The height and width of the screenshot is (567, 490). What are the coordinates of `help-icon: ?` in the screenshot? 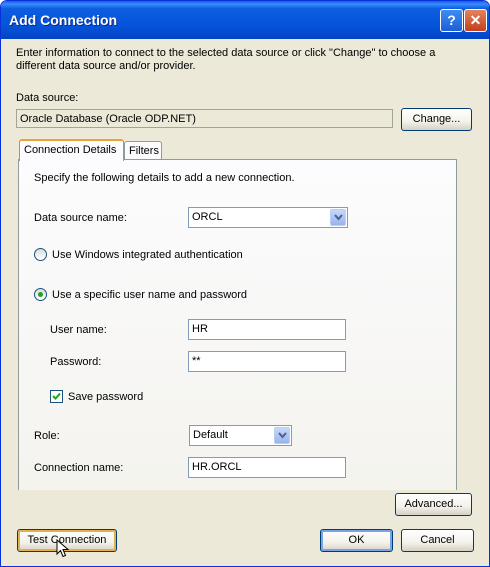 It's located at (451, 20).